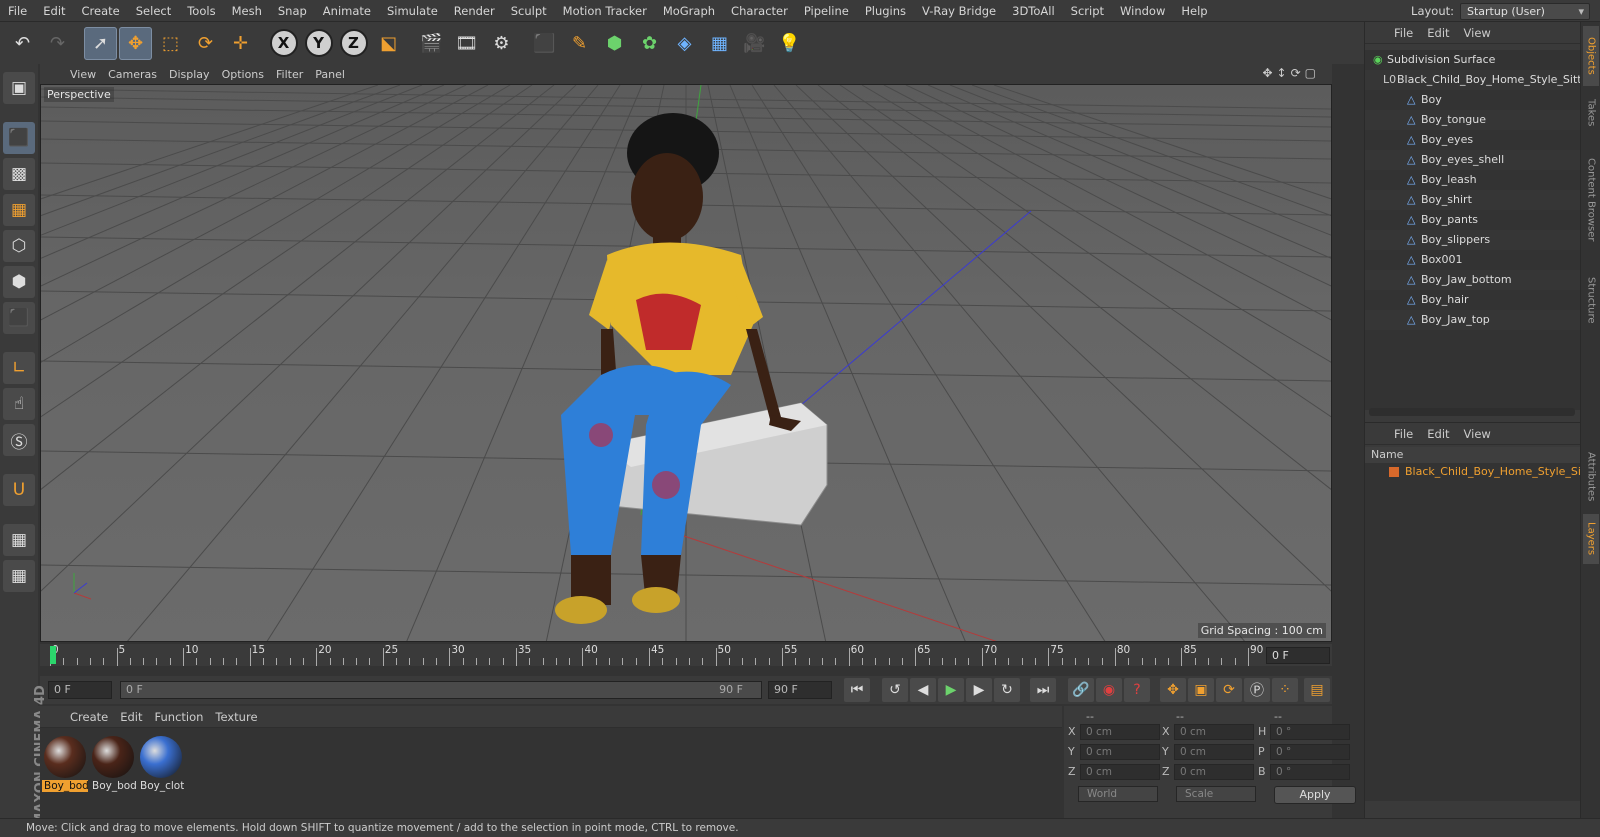 The width and height of the screenshot is (1600, 837). What do you see at coordinates (19, 318) in the screenshot?
I see `polygons-mode-icon: ⬛` at bounding box center [19, 318].